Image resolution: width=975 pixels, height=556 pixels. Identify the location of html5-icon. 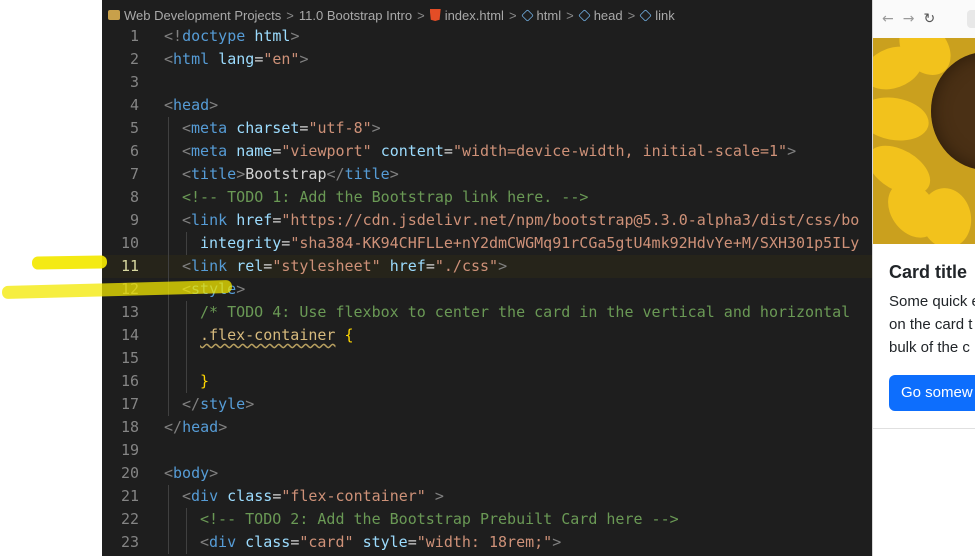
(435, 15).